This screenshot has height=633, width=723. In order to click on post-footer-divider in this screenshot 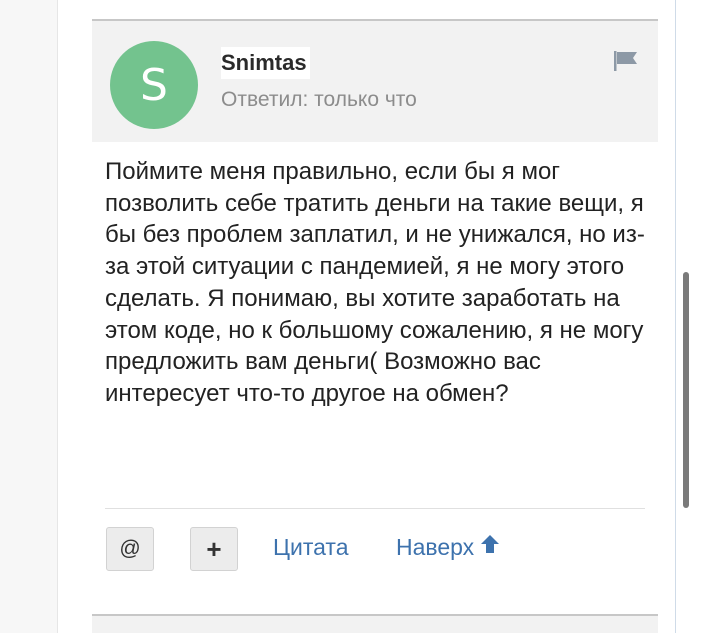, I will do `click(375, 508)`.